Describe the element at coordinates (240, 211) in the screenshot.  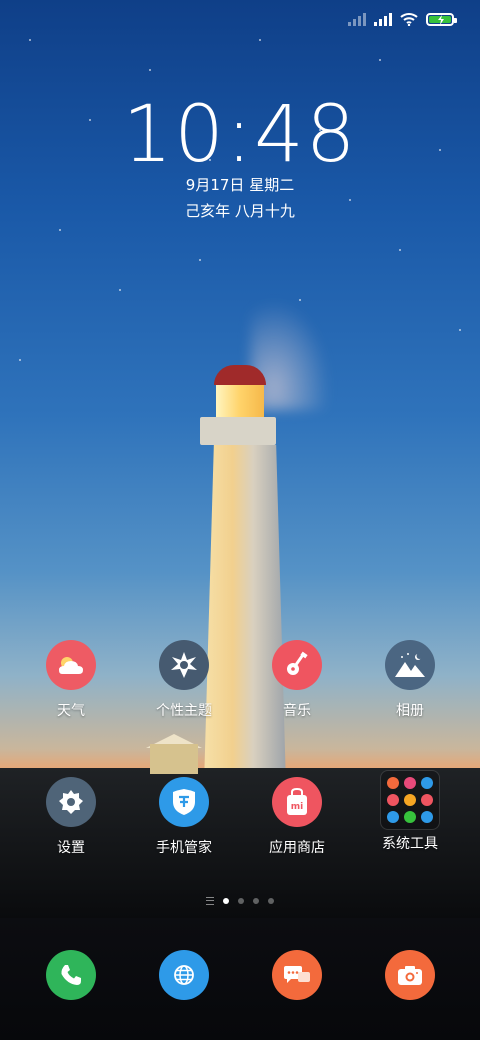
I see `lunar-date-text: 己亥年 八月十九` at that location.